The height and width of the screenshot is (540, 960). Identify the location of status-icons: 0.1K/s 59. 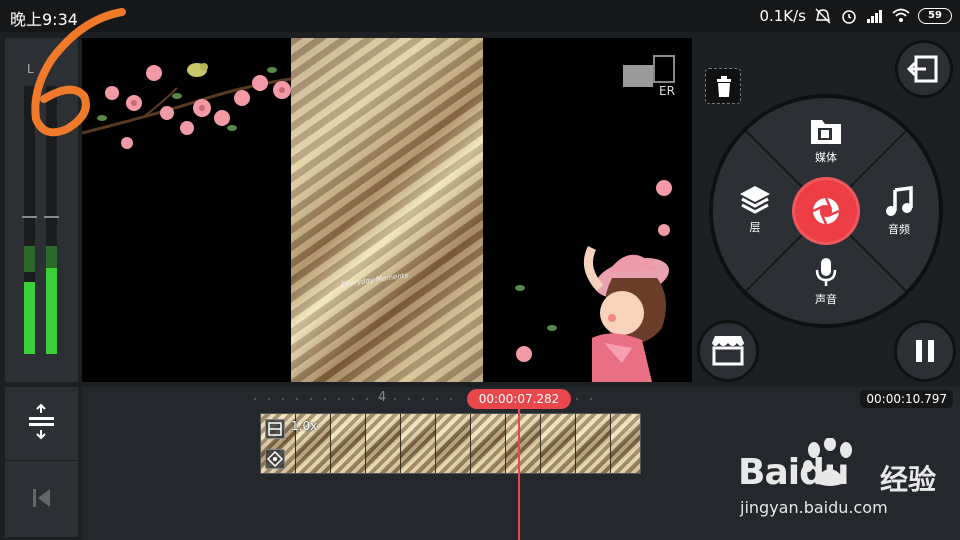
(855, 16).